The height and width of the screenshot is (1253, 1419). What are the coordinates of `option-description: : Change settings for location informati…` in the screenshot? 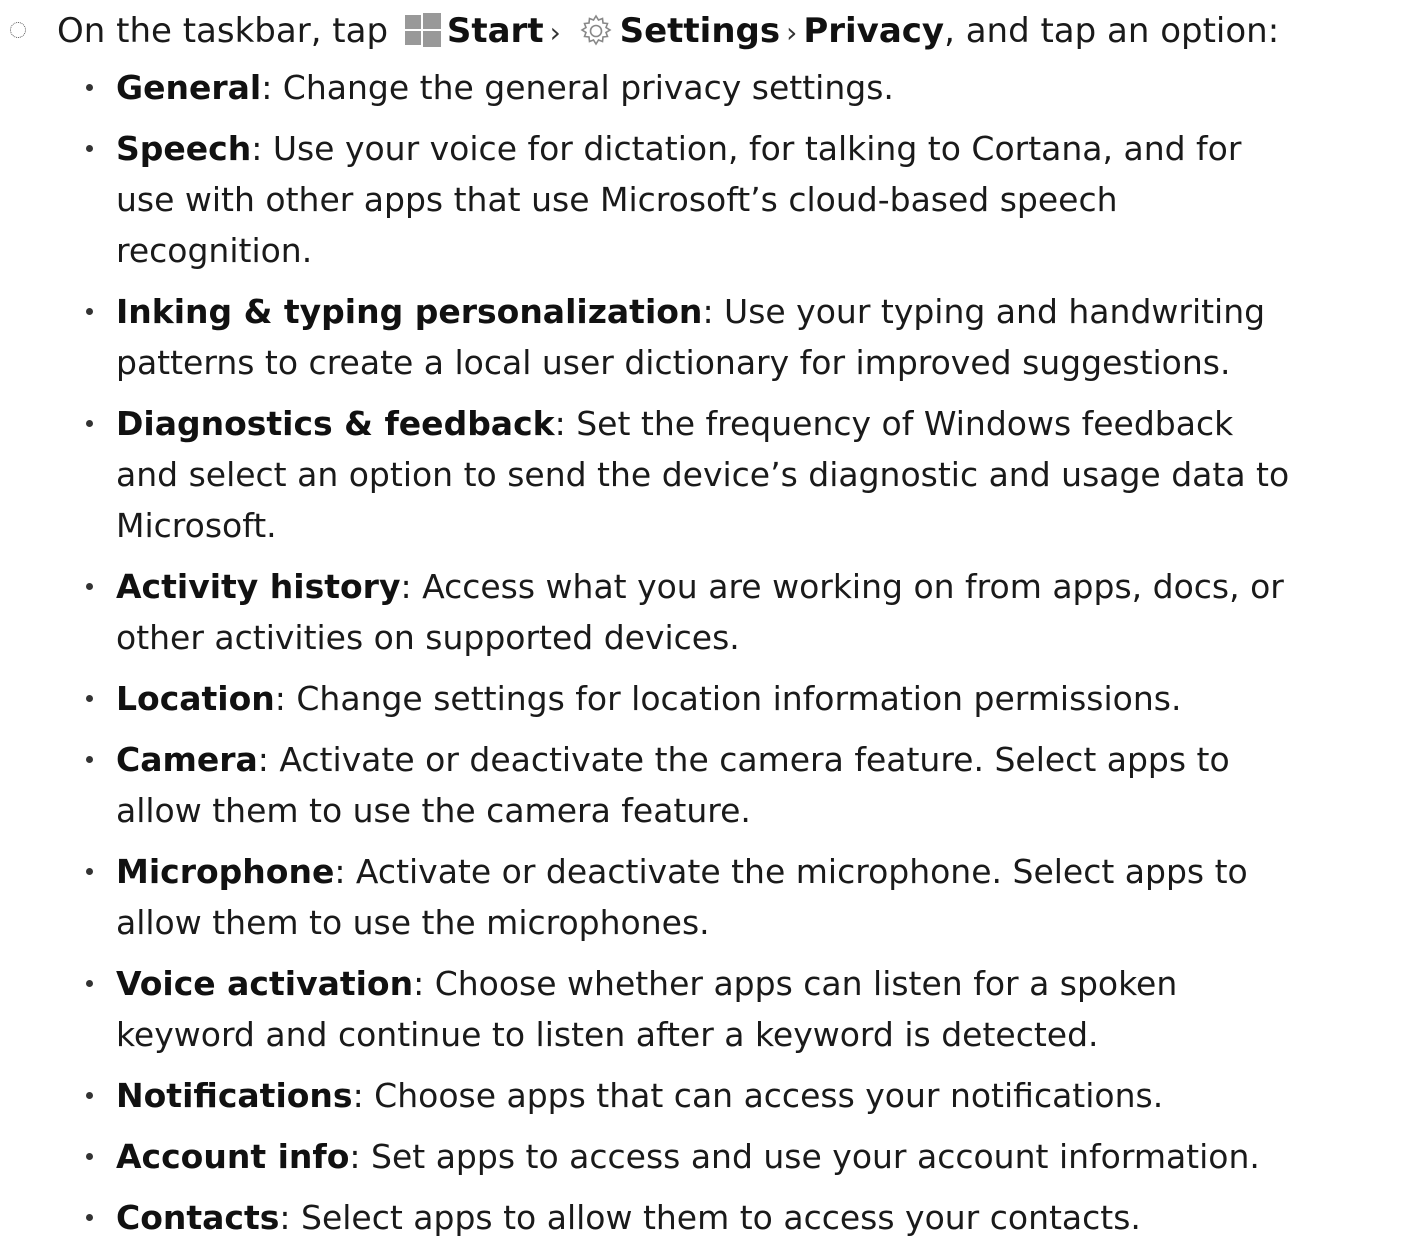 It's located at (728, 698).